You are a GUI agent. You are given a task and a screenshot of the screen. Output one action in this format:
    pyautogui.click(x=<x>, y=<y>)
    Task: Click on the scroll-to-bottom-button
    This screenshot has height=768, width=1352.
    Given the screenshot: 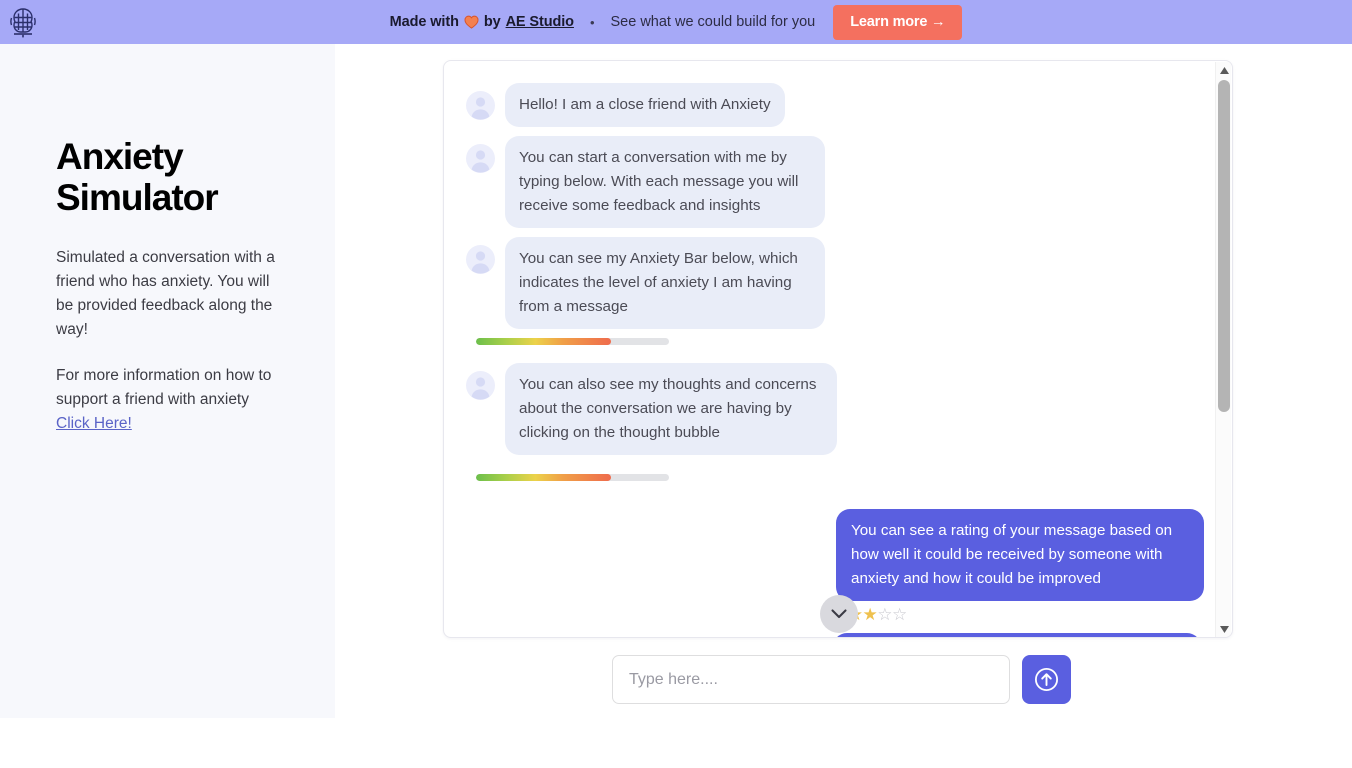 What is the action you would take?
    pyautogui.click(x=839, y=614)
    